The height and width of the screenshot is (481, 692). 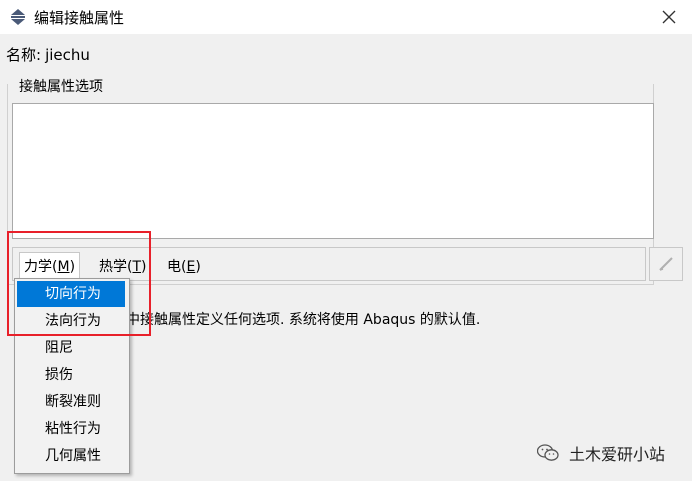 I want to click on menu-electrical: 电(E), so click(x=184, y=266).